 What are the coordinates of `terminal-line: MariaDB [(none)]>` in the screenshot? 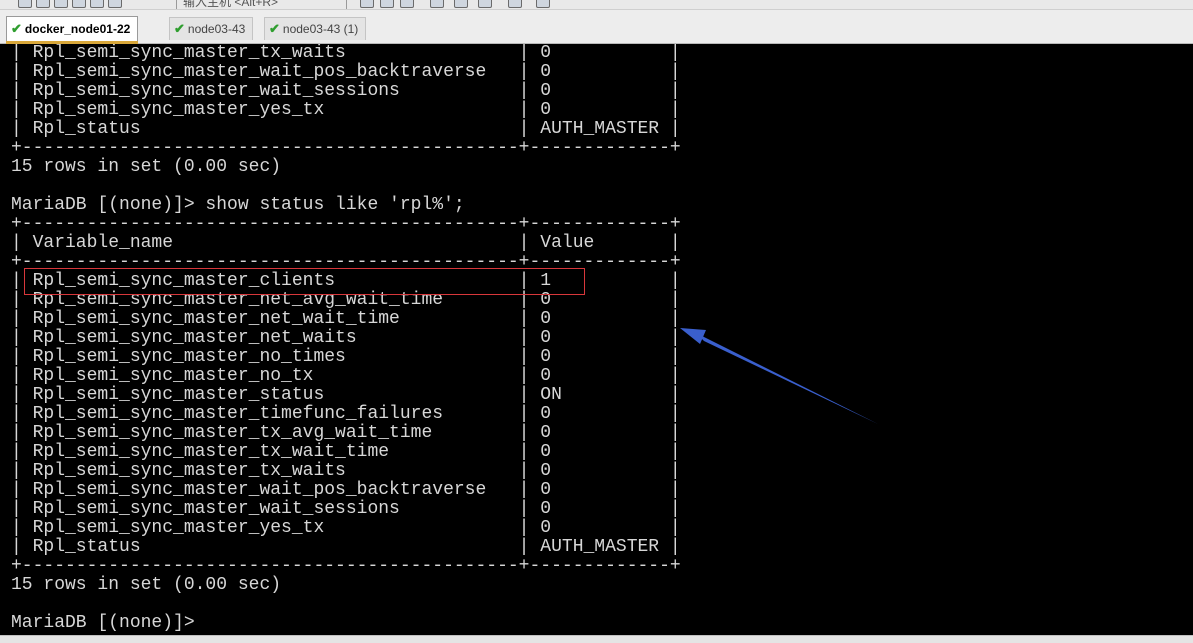 It's located at (108, 623).